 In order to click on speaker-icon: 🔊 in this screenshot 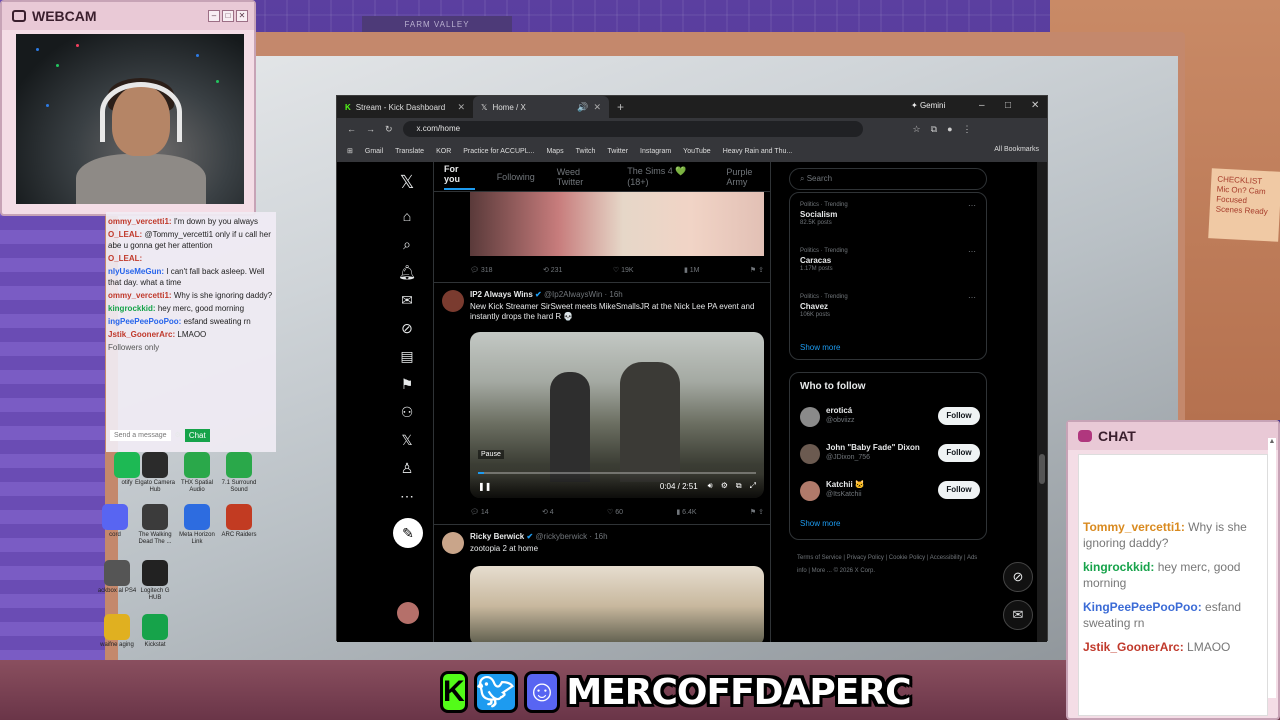, I will do `click(582, 107)`.